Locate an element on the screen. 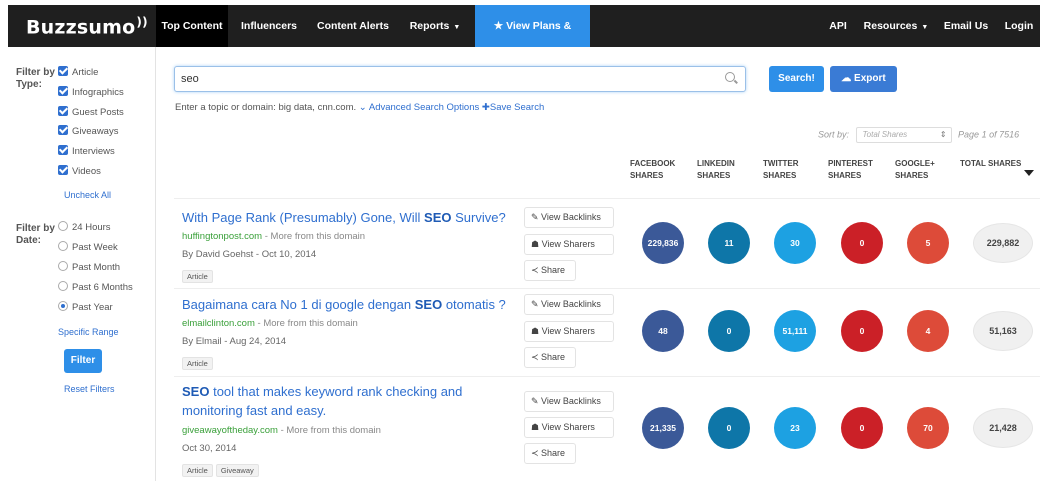 The height and width of the screenshot is (481, 1040). nav-api: API is located at coordinates (838, 26).